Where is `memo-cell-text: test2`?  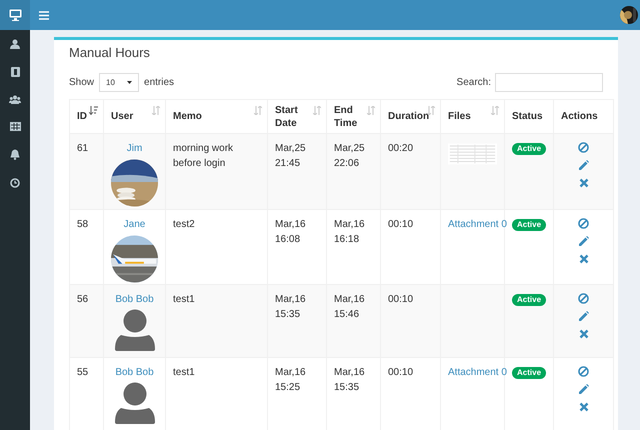
memo-cell-text: test2 is located at coordinates (184, 225).